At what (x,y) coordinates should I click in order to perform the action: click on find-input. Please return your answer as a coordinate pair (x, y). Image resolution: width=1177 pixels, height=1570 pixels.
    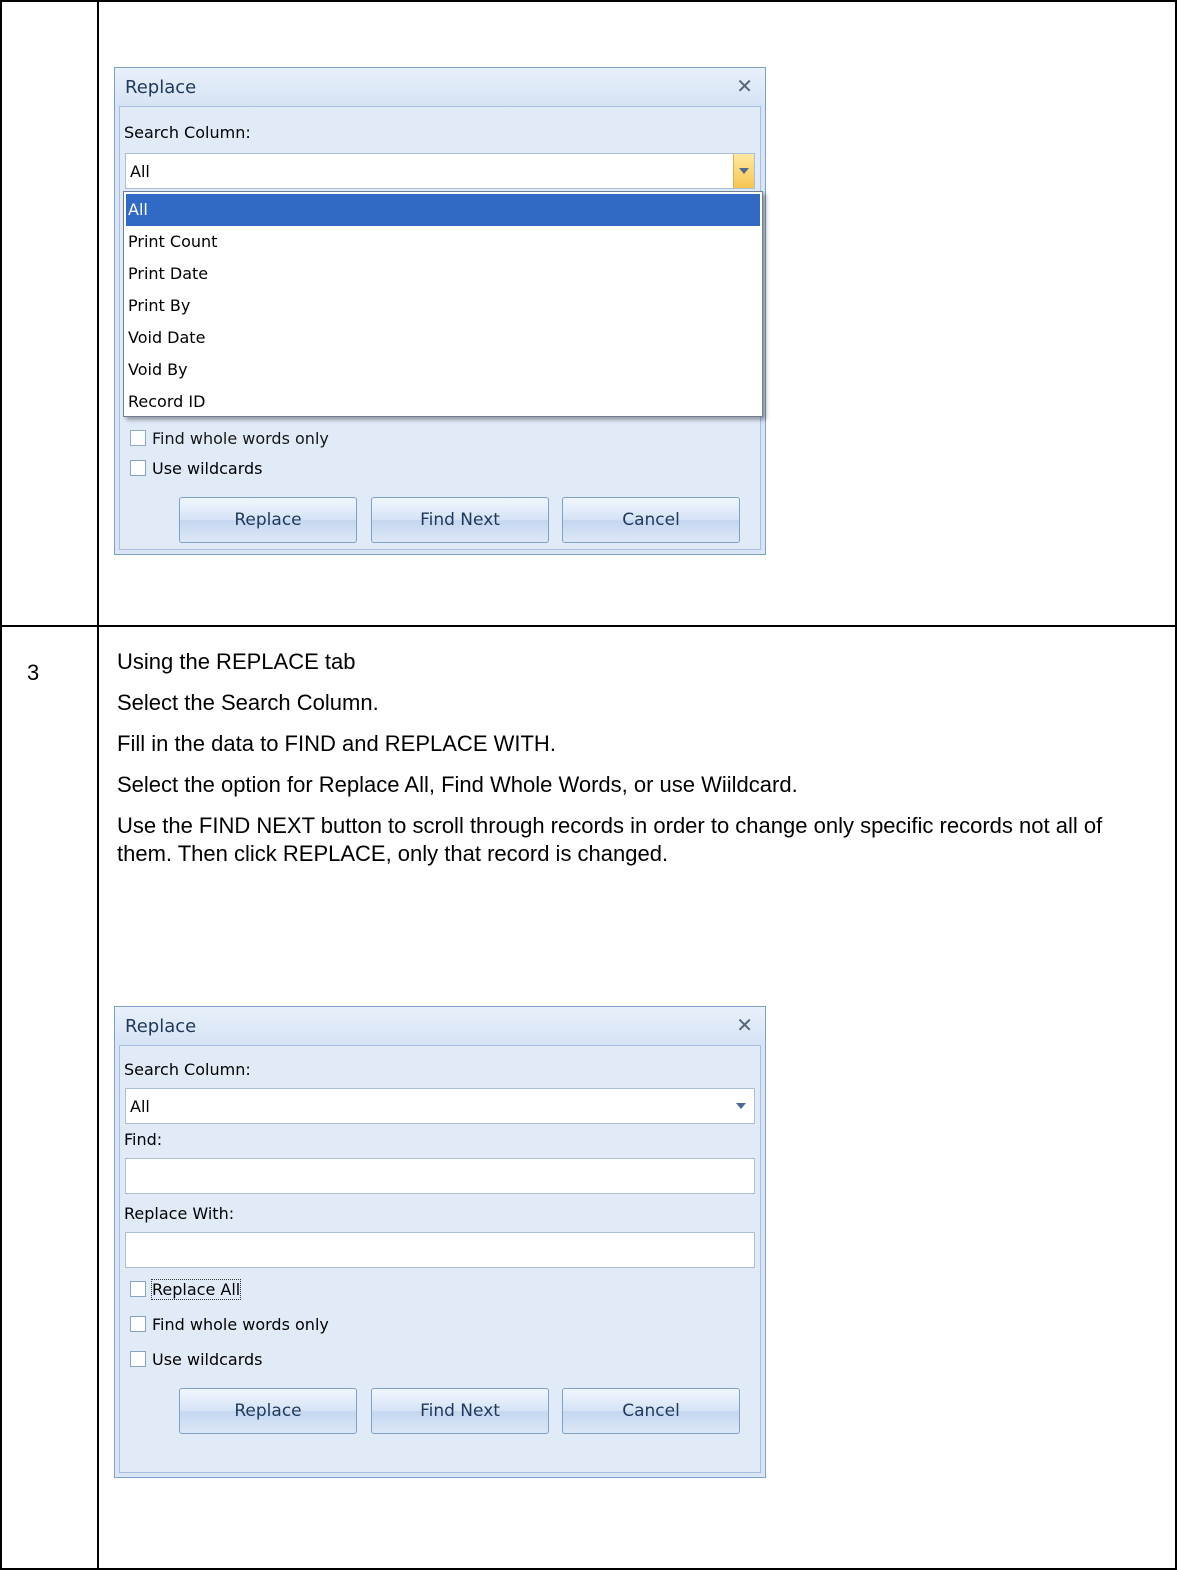
    Looking at the image, I should click on (440, 1176).